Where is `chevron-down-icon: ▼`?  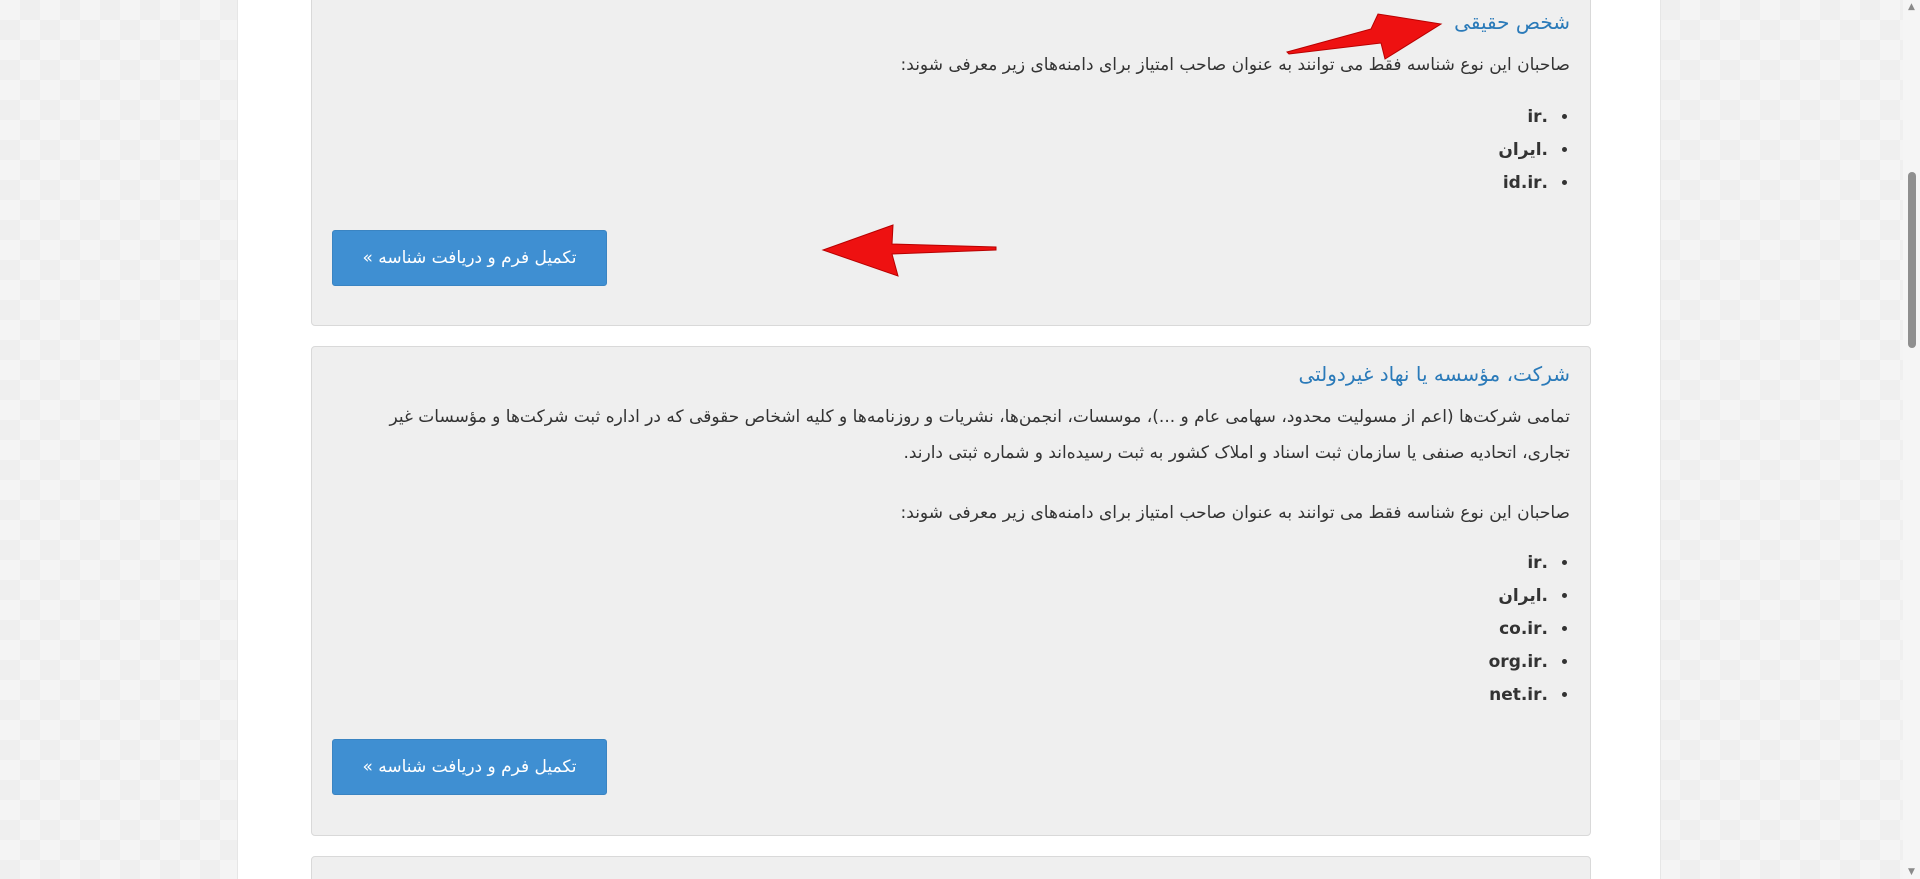
chevron-down-icon: ▼ is located at coordinates (1911, 872).